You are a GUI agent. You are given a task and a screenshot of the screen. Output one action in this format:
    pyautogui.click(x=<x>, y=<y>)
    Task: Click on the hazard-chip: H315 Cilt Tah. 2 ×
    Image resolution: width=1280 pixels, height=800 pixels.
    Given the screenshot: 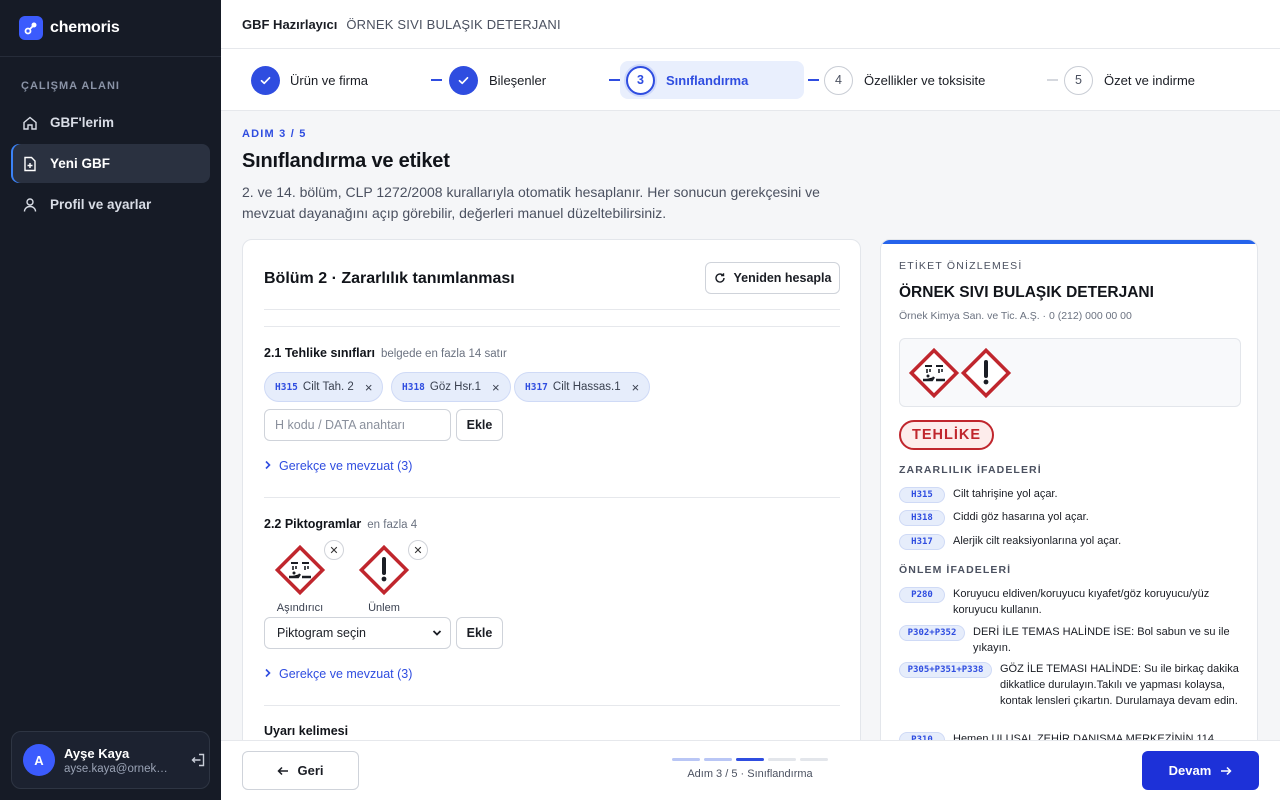 What is the action you would take?
    pyautogui.click(x=324, y=387)
    